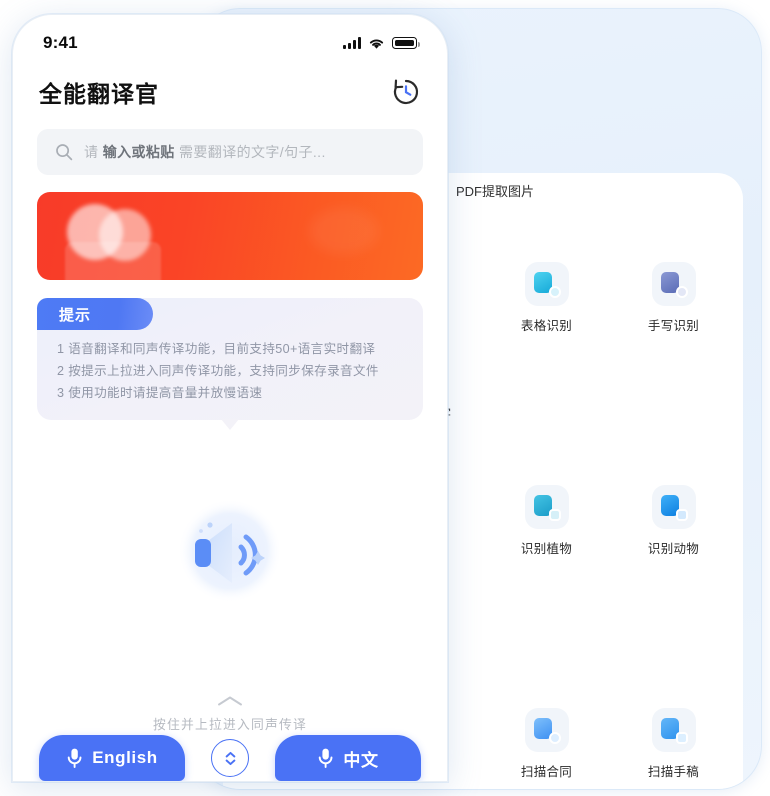  I want to click on battery-icon, so click(406, 43).